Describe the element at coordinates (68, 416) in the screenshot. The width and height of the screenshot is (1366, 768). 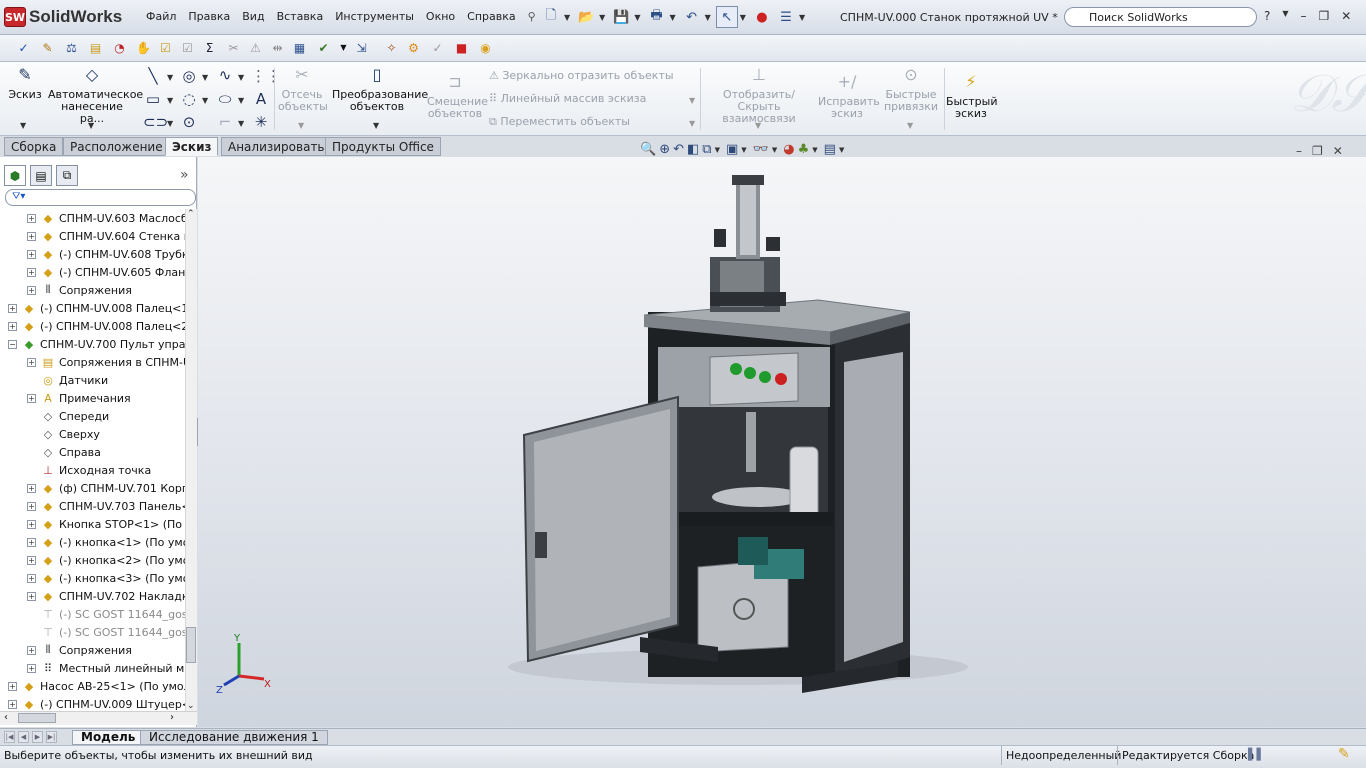
I see `tree-node: ◇ Спереди` at that location.